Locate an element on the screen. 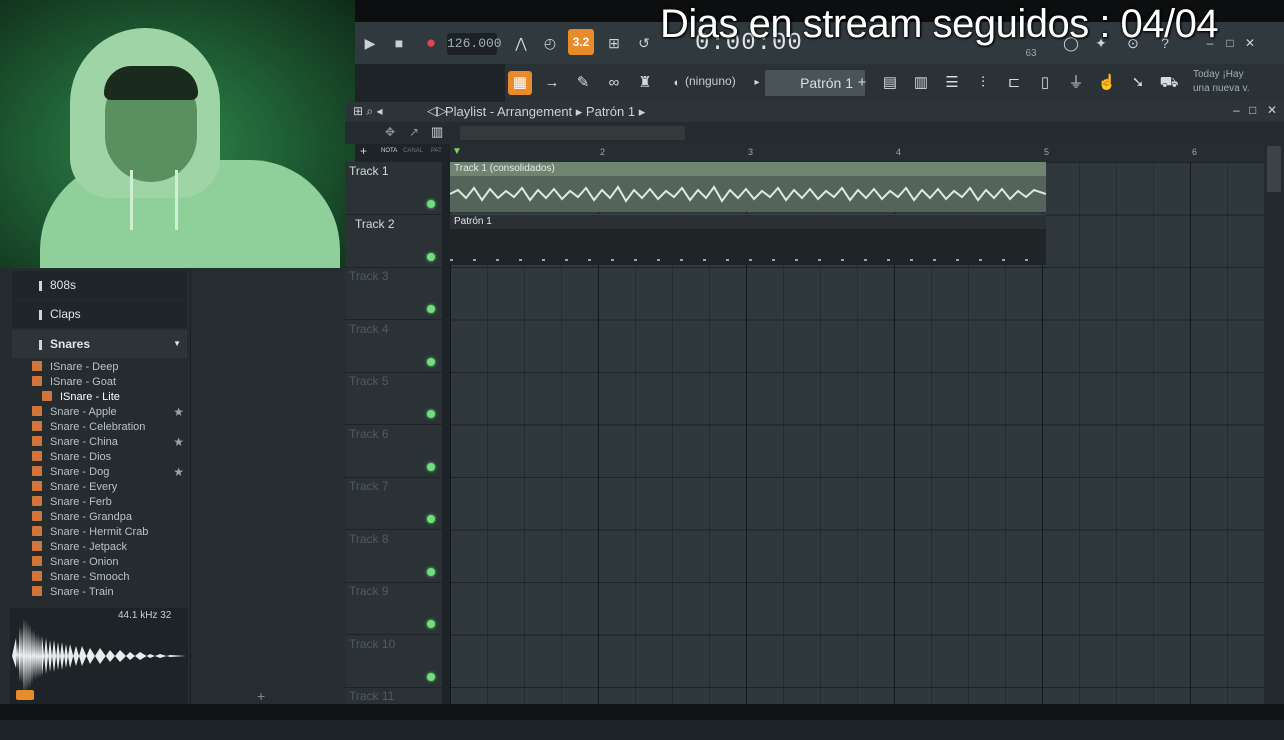 This screenshot has height=740, width=1284. track-header: Track 9 is located at coordinates (393, 608).